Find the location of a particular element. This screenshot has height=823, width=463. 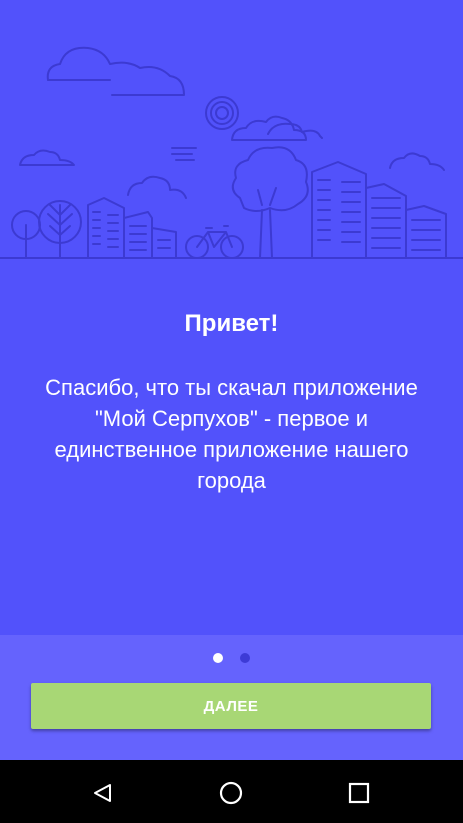

recent-apps-button is located at coordinates (359, 793).